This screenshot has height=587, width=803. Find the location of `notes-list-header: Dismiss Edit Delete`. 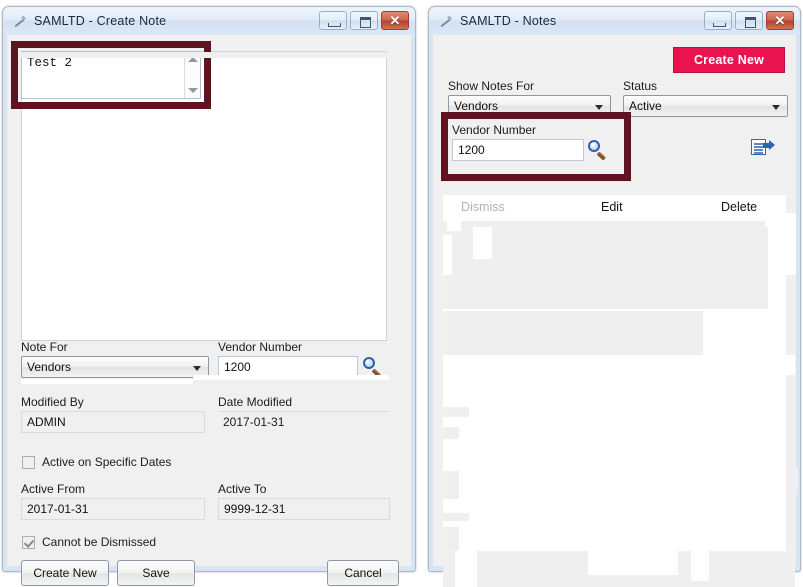

notes-list-header: Dismiss Edit Delete is located at coordinates (614, 208).